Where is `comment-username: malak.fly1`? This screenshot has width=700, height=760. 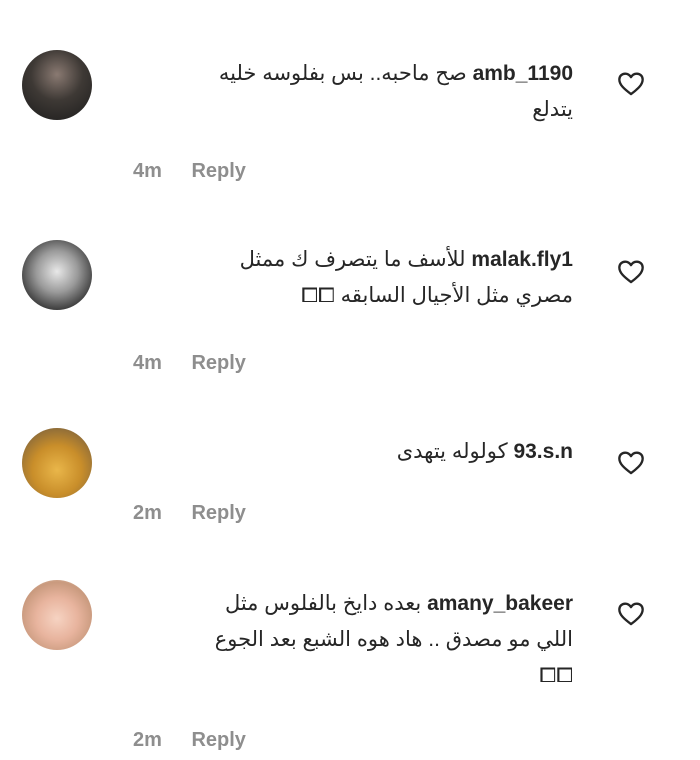 comment-username: malak.fly1 is located at coordinates (522, 259).